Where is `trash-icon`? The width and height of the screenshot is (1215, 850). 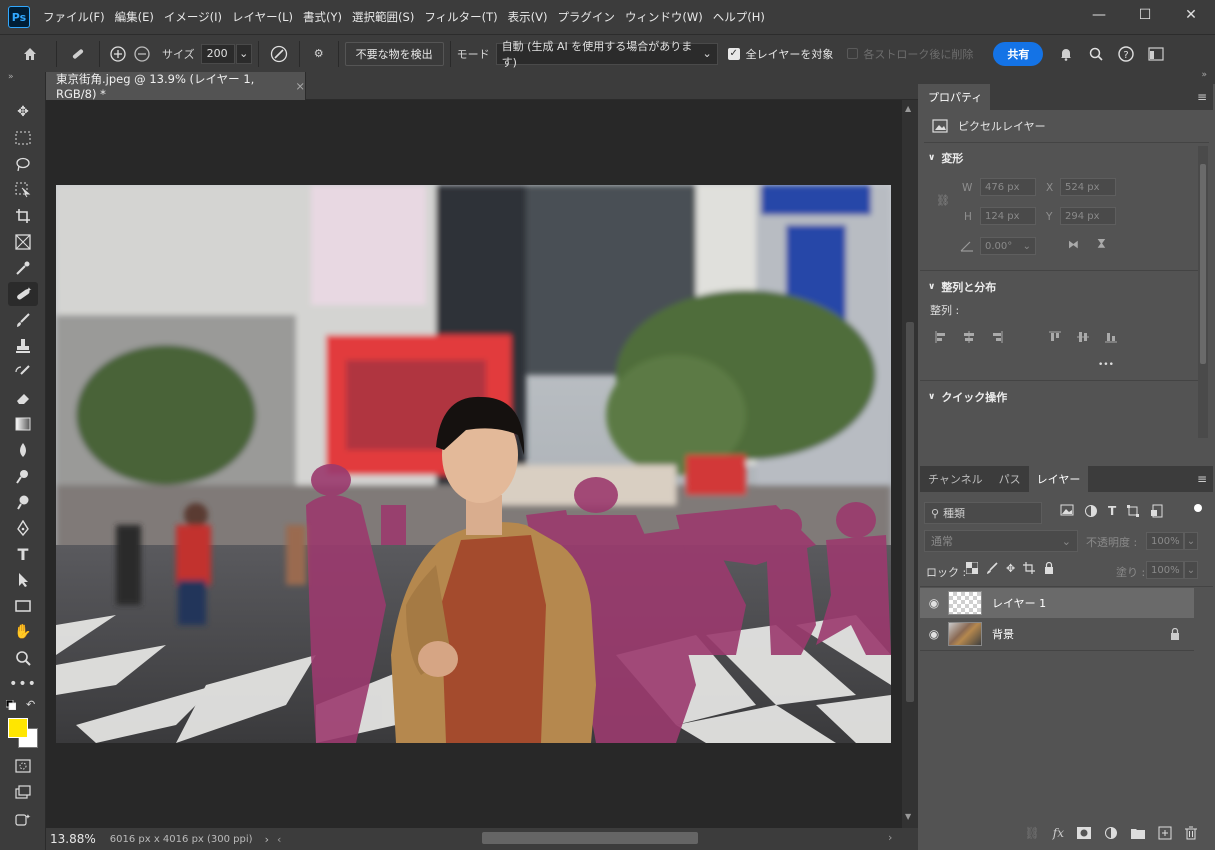
trash-icon is located at coordinates (1191, 833).